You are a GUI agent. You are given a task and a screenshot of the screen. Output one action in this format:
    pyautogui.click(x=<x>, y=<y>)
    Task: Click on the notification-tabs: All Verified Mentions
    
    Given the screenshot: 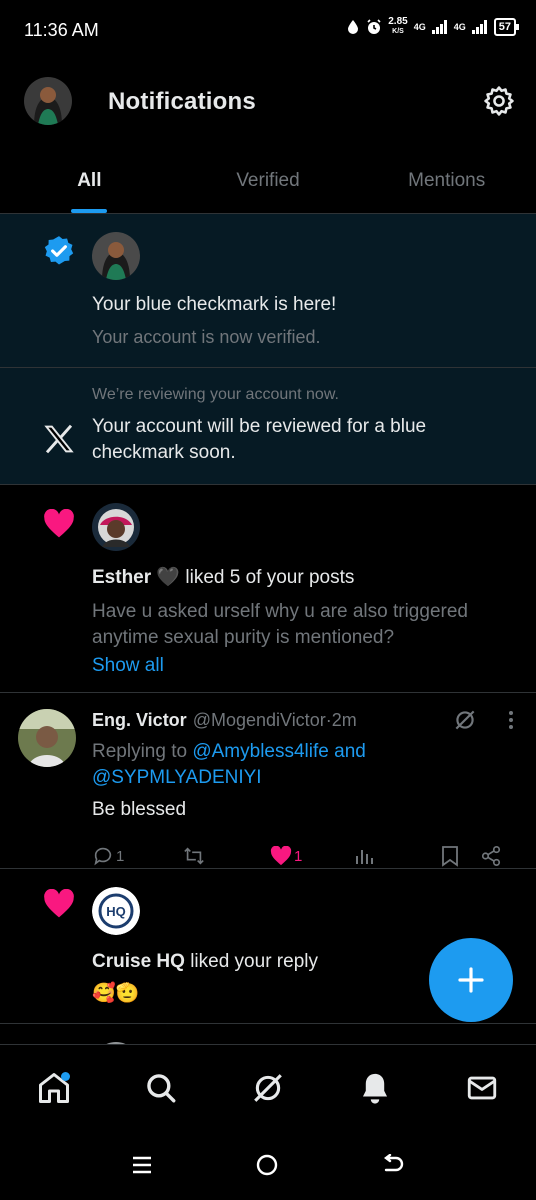 What is the action you would take?
    pyautogui.click(x=268, y=179)
    